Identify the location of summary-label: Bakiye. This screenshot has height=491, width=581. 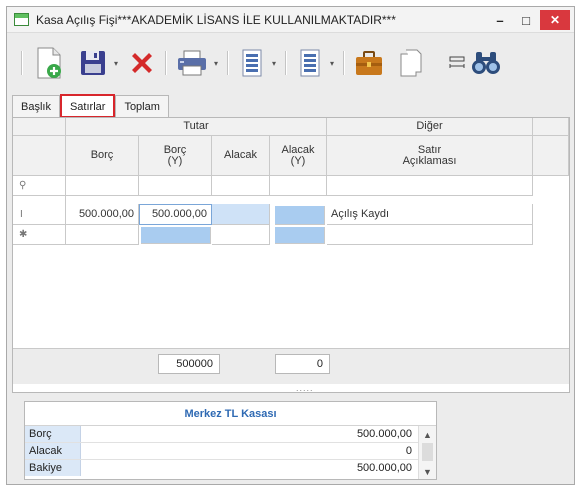
(53, 468).